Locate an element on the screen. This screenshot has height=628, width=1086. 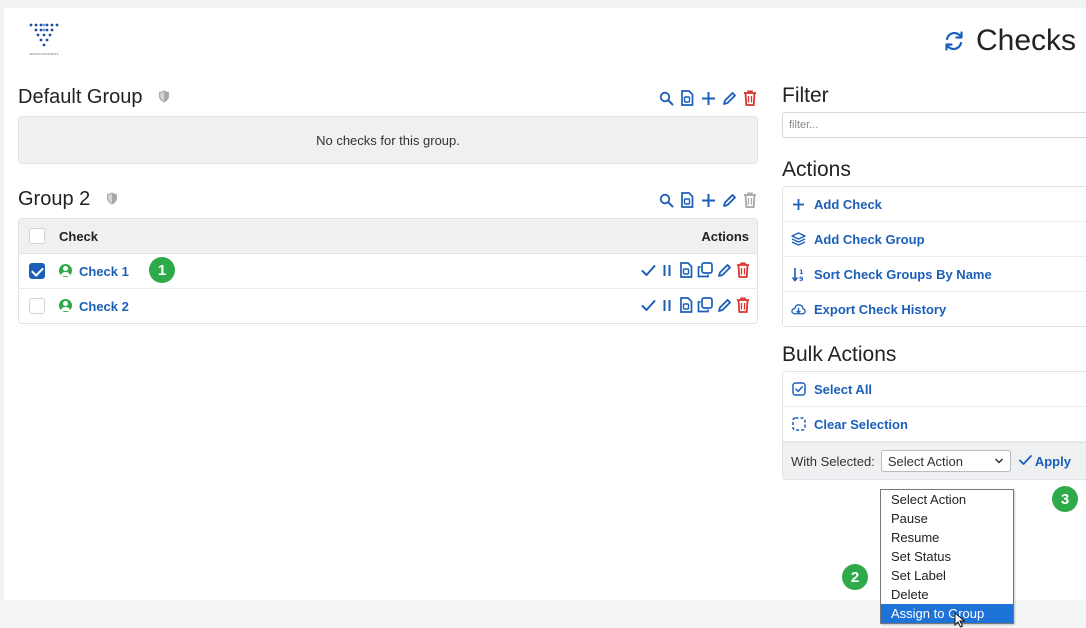
select-all-checkbox is located at coordinates (37, 236).